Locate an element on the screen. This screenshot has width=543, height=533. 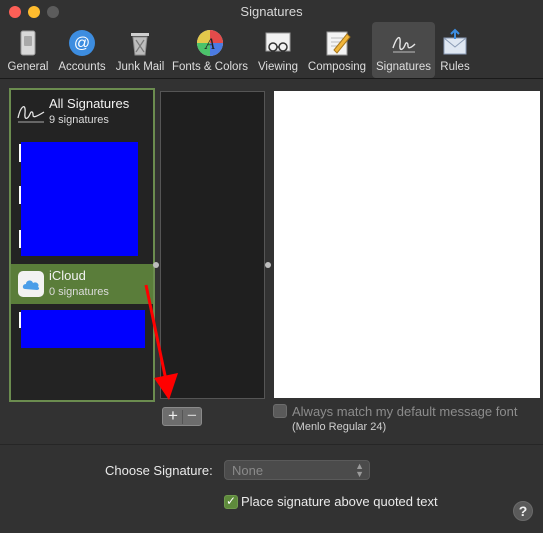
tab-label: Composing is located at coordinates (337, 67).